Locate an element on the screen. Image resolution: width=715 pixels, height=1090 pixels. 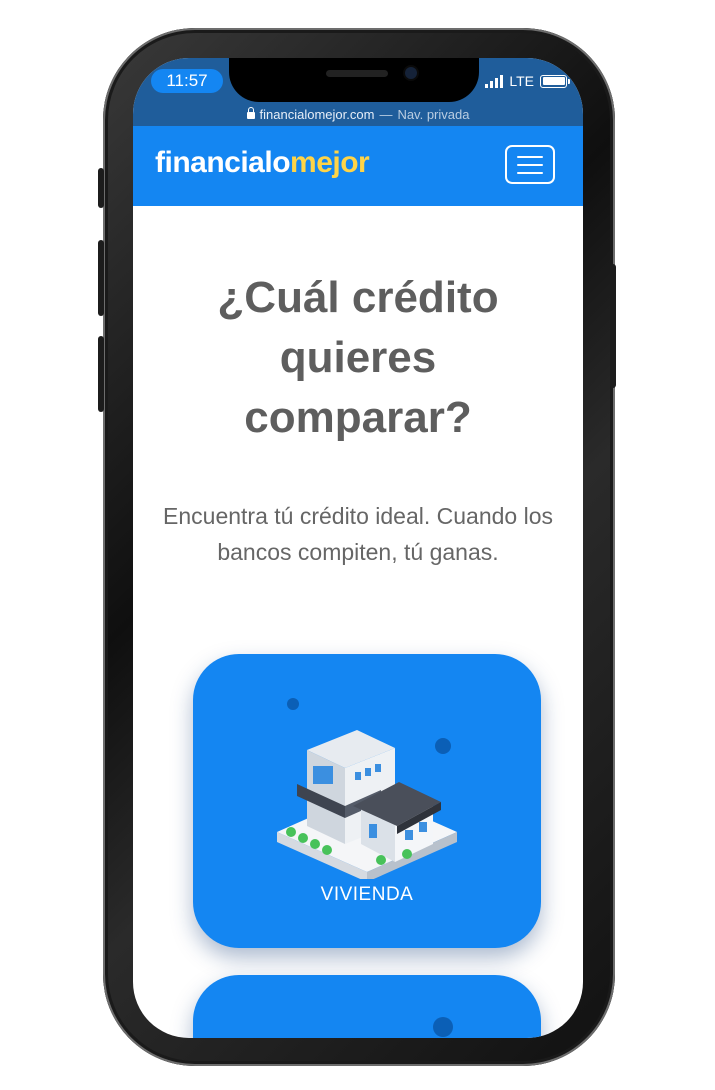
site-header: financialomejor is located at coordinates (358, 166).